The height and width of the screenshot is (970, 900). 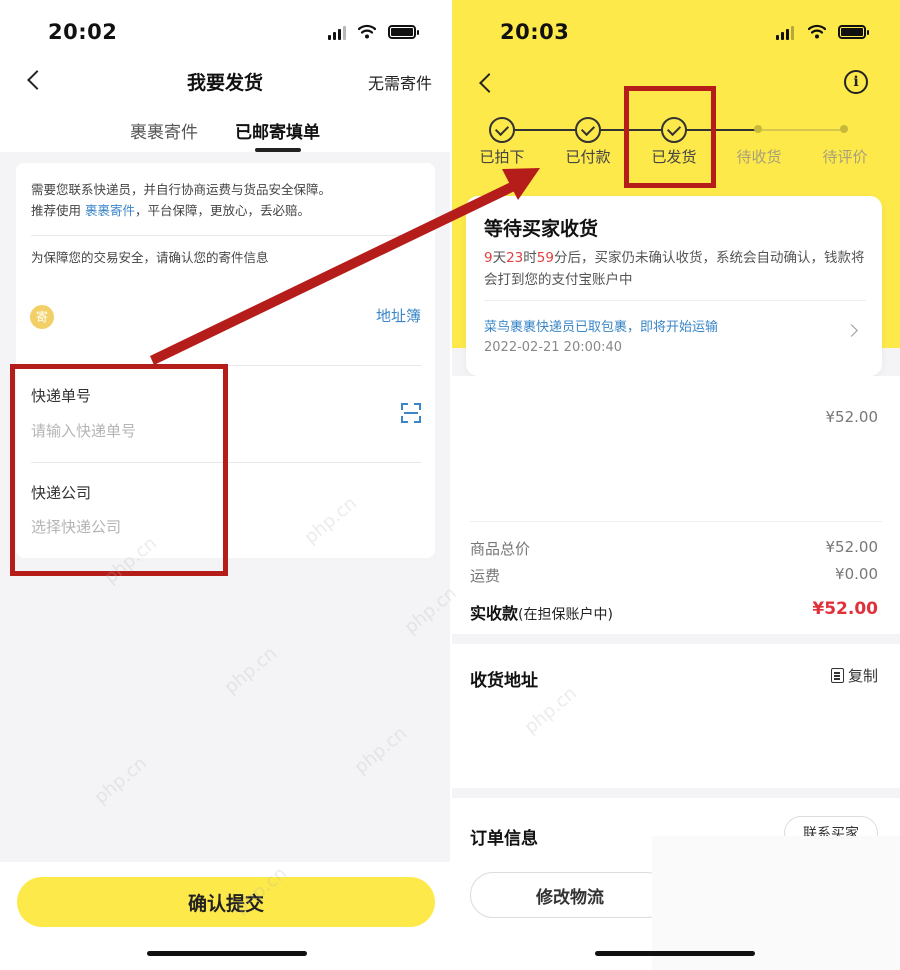 I want to click on no-shipping-needed-link: 无需寄件, so click(x=400, y=82).